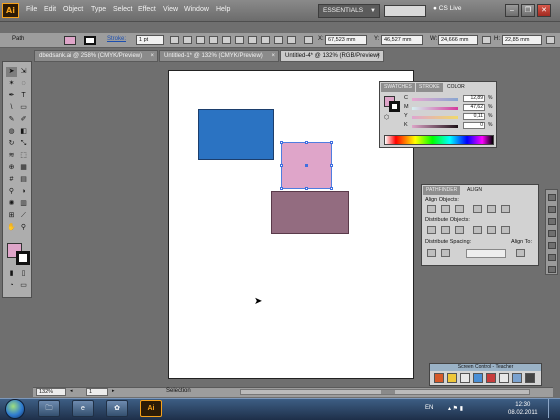 This screenshot has height=420, width=560. I want to click on pink-rectangle-selected, so click(306, 165).